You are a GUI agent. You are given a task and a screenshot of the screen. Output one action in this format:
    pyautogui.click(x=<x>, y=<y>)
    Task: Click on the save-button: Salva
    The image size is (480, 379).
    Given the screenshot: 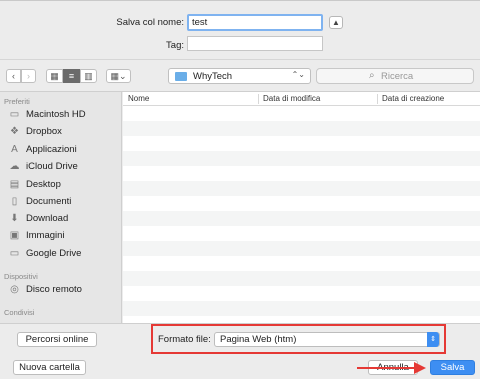 What is the action you would take?
    pyautogui.click(x=452, y=367)
    